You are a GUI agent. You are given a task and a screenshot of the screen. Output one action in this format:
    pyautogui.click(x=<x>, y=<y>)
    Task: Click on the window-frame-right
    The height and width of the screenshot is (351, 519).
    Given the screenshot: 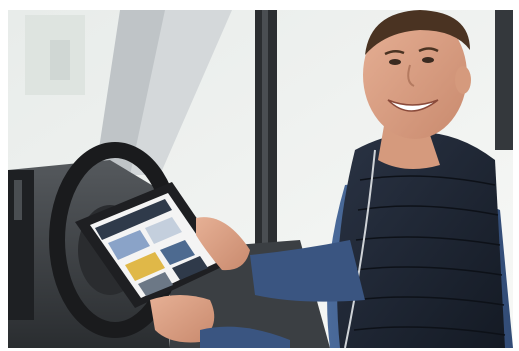 What is the action you would take?
    pyautogui.click(x=504, y=80)
    